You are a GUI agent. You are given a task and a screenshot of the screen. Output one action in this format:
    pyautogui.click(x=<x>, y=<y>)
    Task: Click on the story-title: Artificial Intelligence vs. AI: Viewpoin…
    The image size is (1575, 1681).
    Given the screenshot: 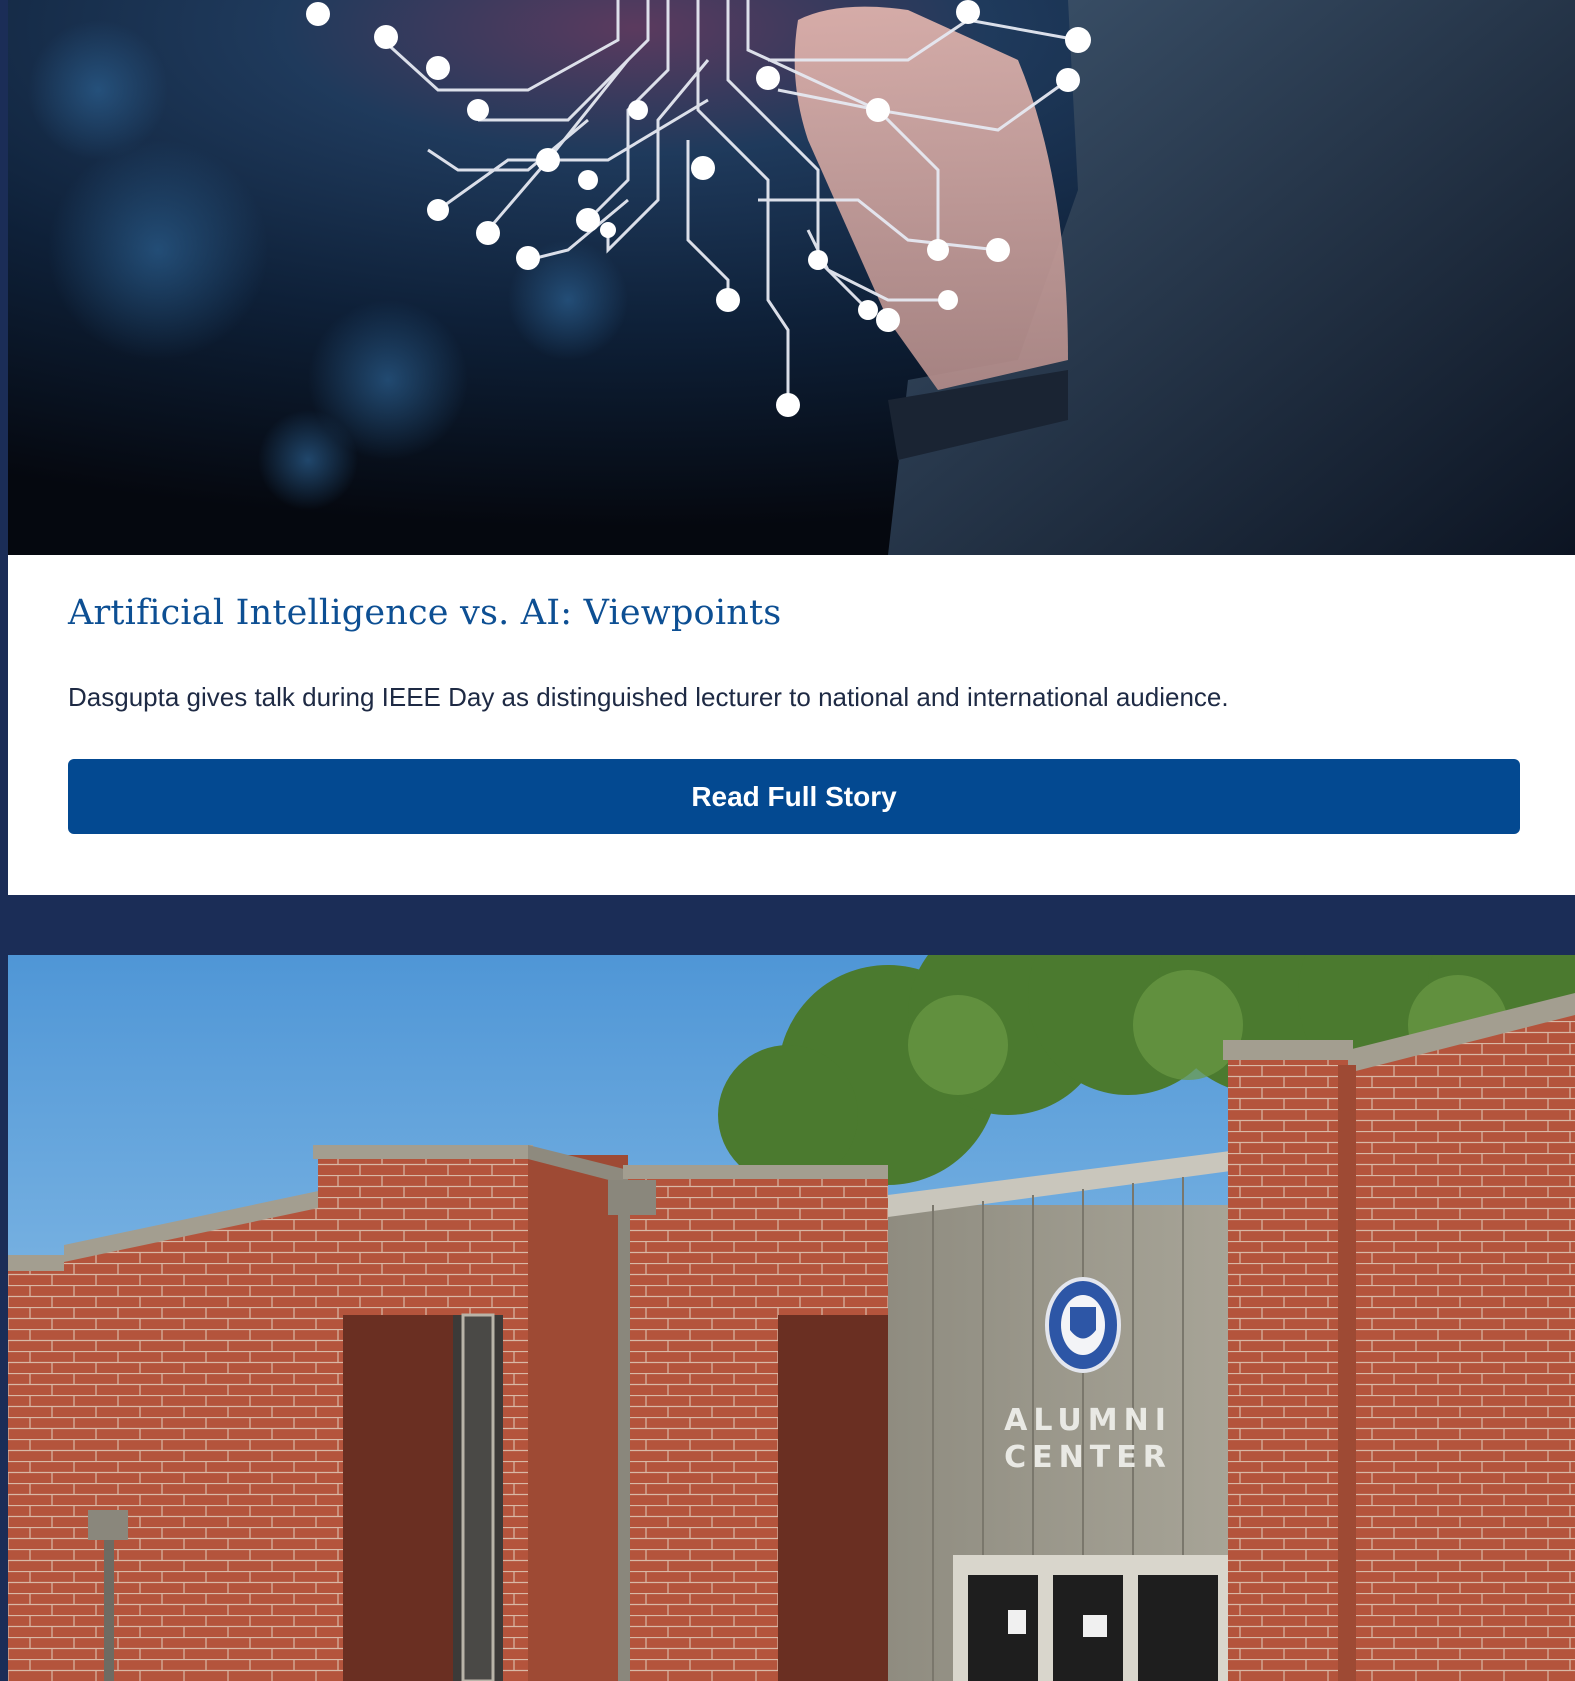 What is the action you would take?
    pyautogui.click(x=424, y=613)
    